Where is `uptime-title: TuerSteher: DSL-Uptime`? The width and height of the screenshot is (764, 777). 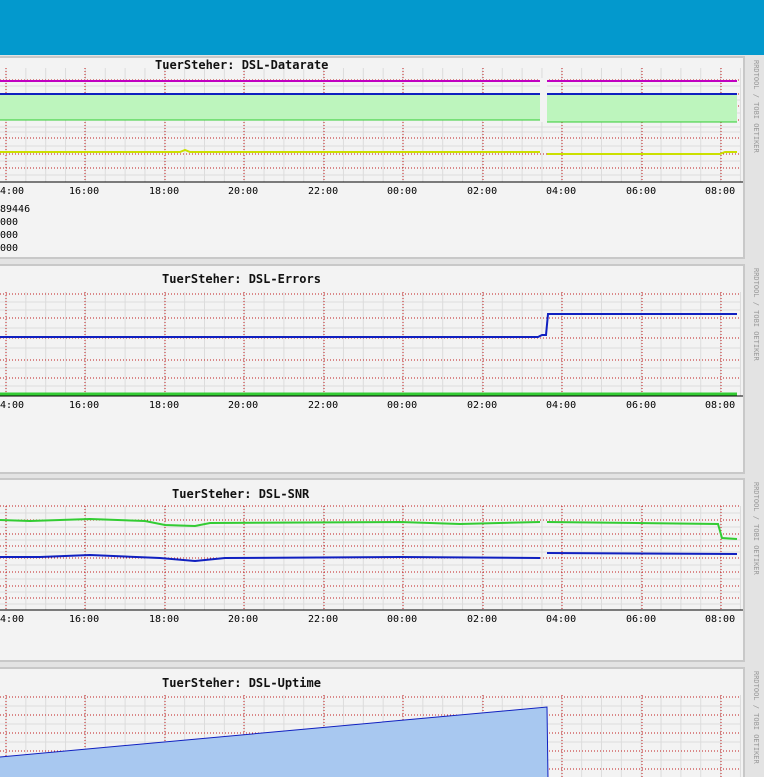 uptime-title: TuerSteher: DSL-Uptime is located at coordinates (241, 683).